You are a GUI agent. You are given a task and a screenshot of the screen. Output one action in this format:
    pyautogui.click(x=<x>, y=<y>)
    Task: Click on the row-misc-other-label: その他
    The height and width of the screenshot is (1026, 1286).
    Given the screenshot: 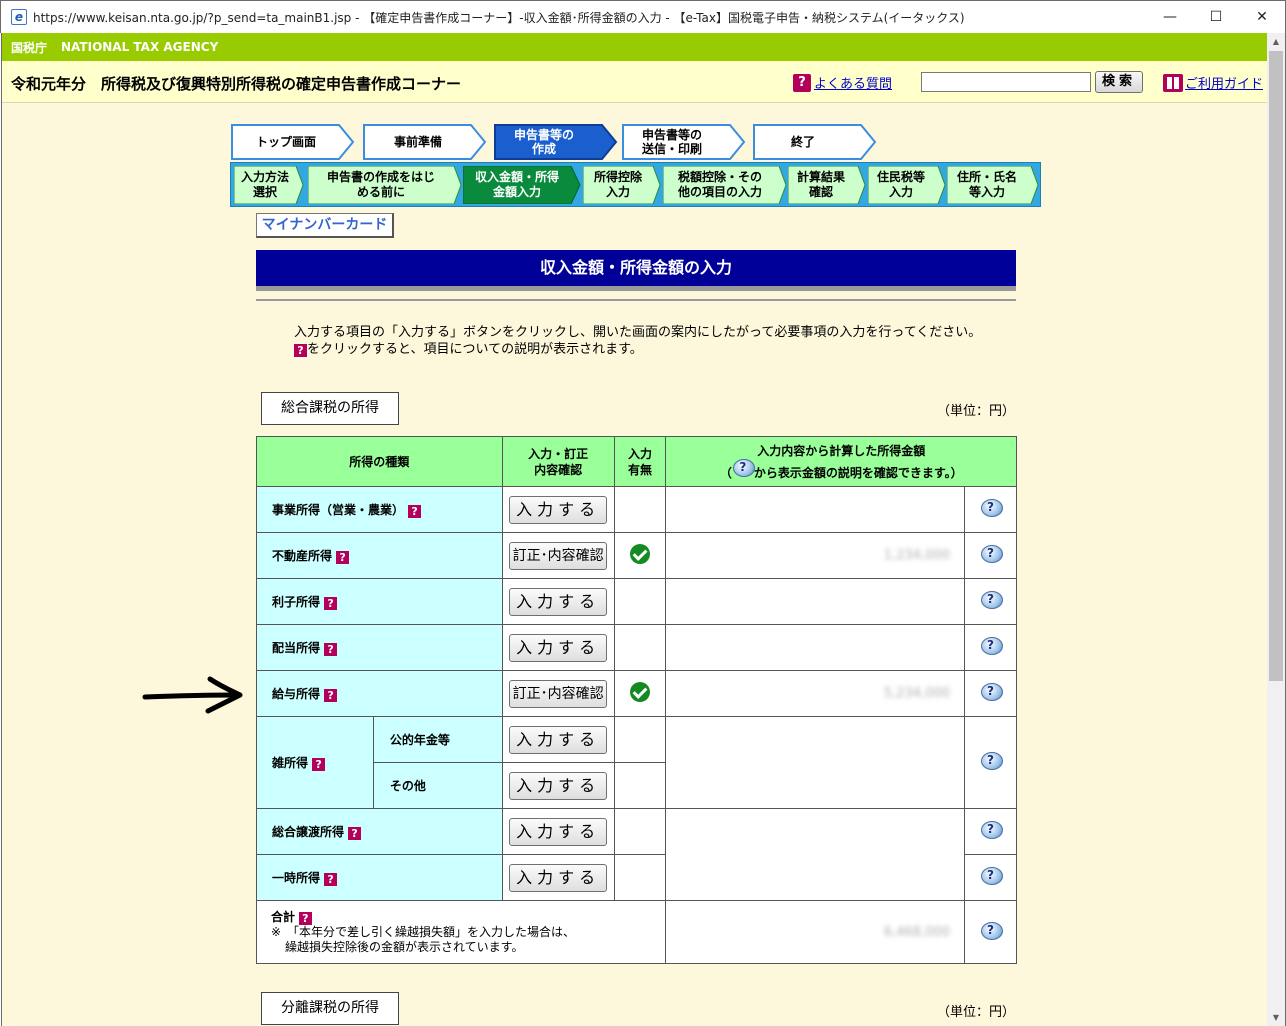 What is the action you would take?
    pyautogui.click(x=437, y=785)
    